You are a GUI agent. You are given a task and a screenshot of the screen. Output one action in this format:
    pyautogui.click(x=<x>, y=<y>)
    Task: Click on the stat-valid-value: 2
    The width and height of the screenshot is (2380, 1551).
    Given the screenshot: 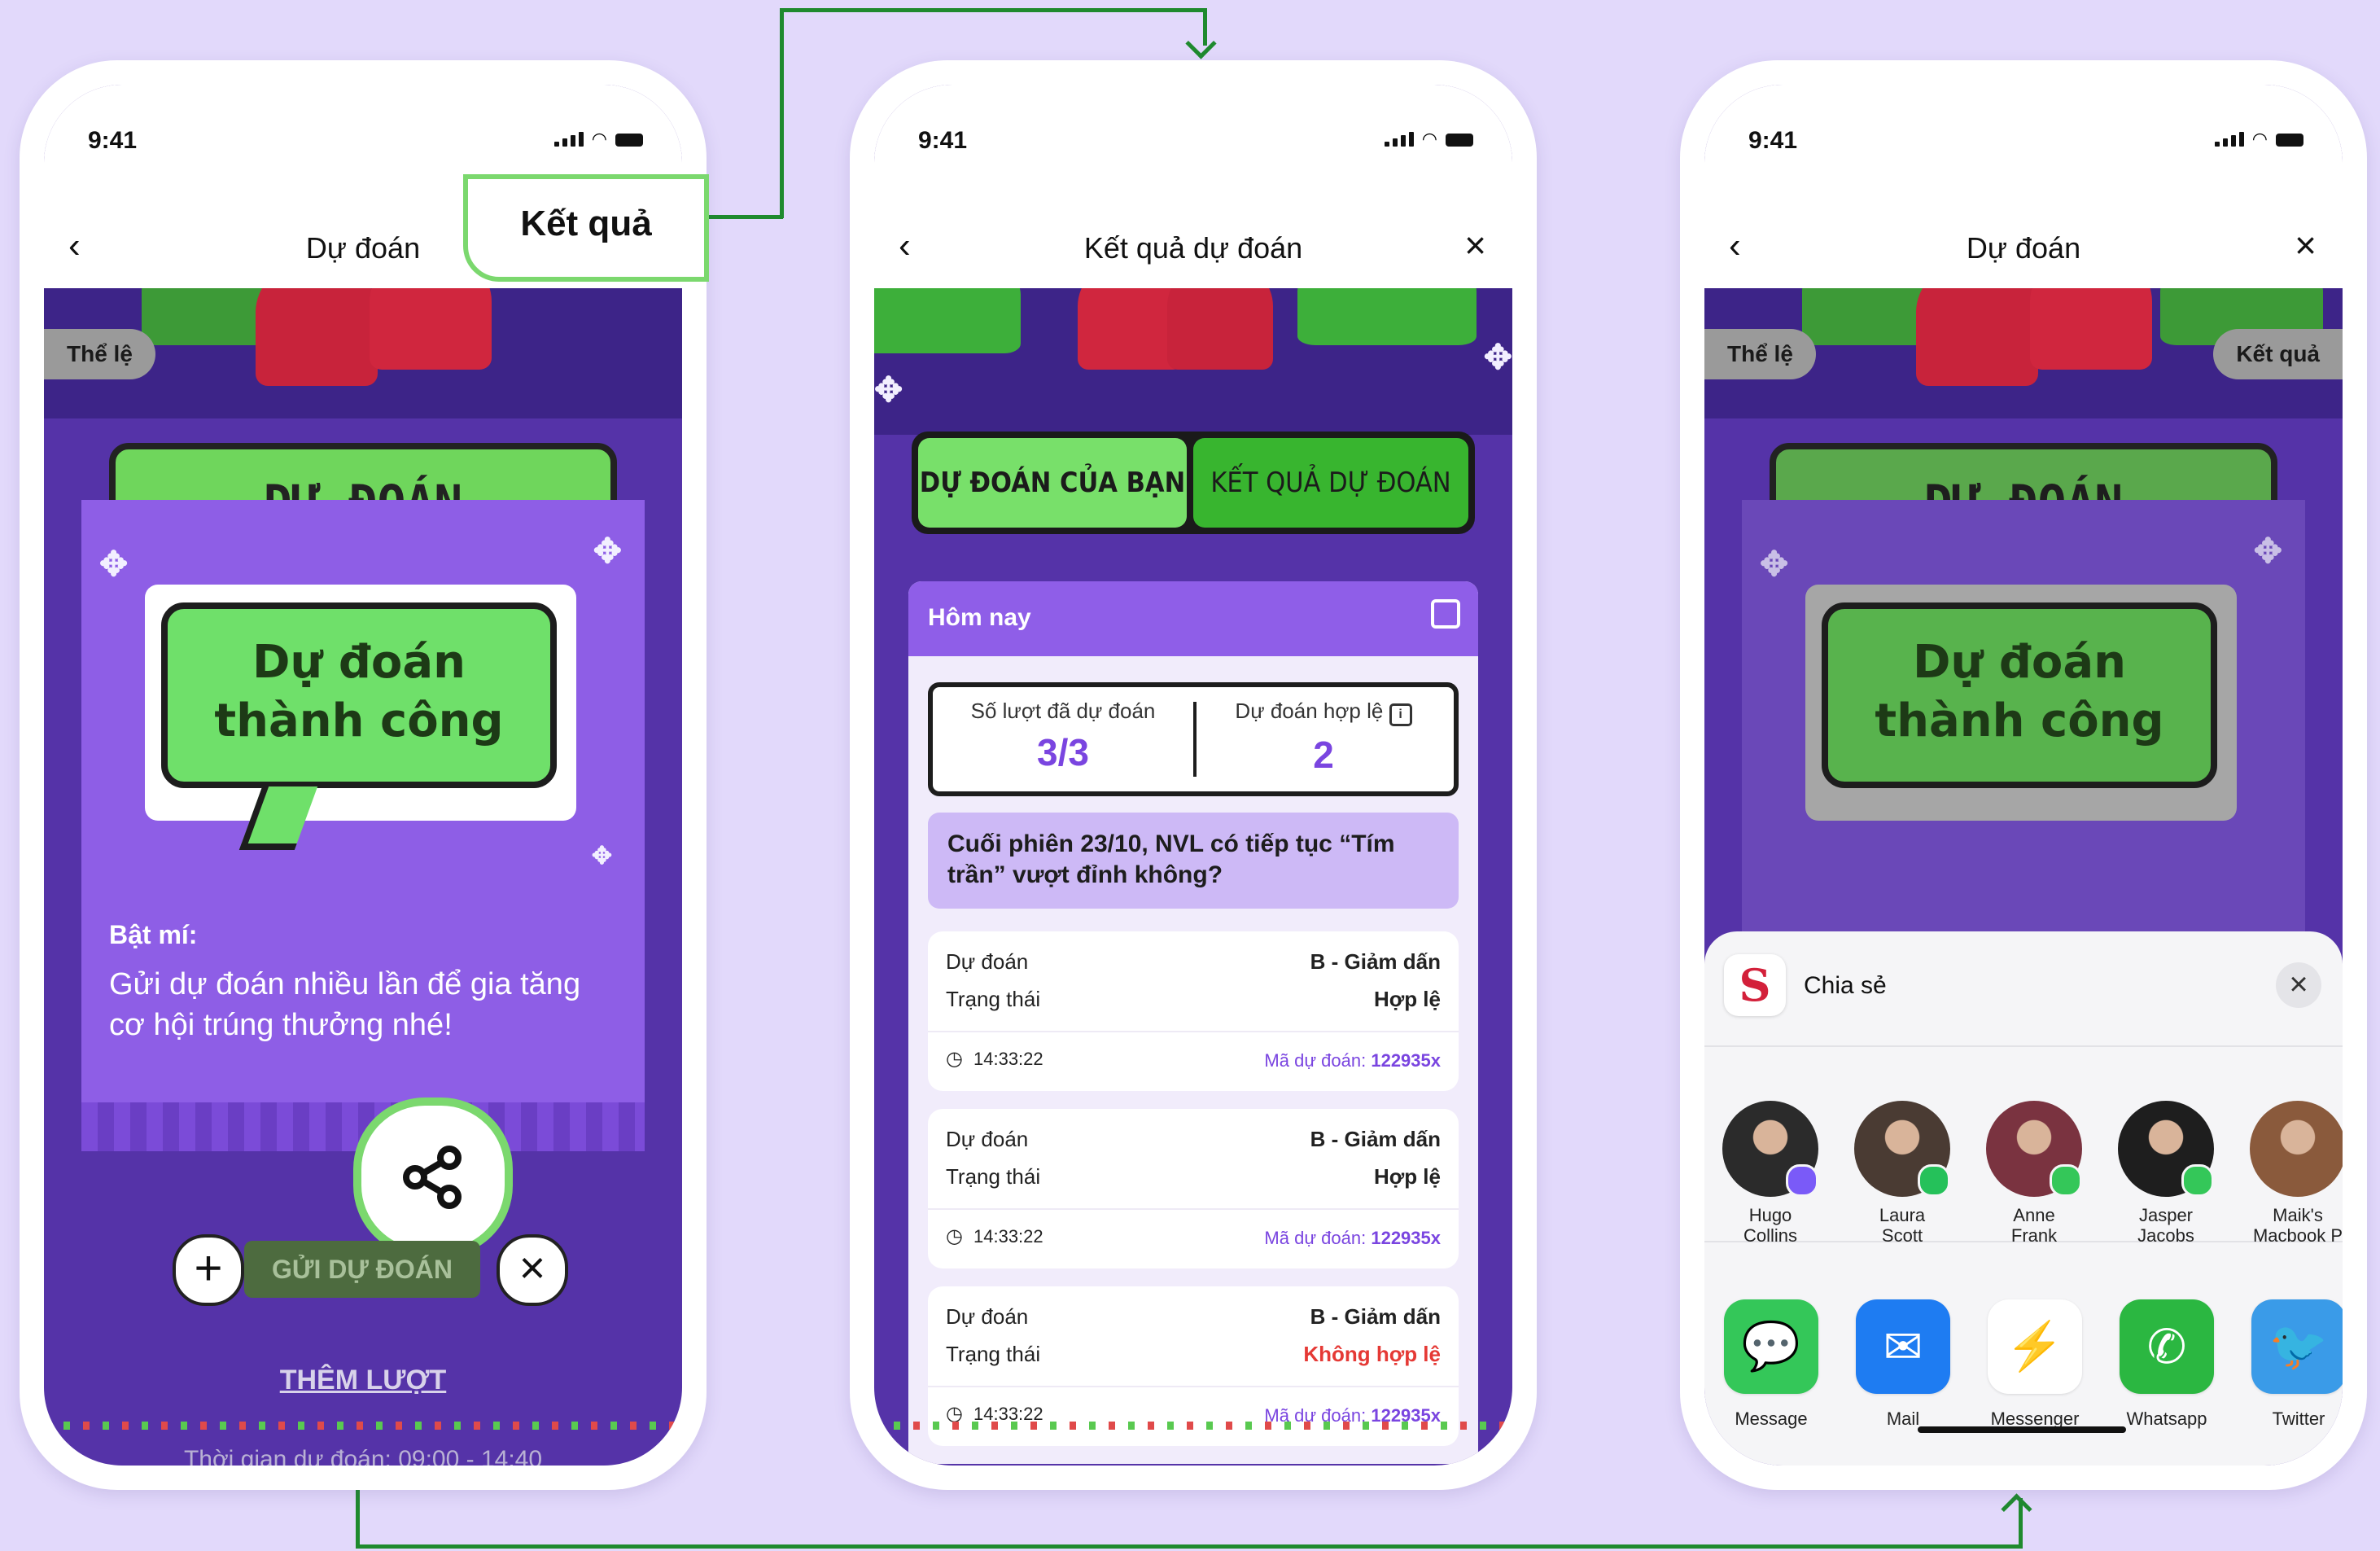 What is the action you would take?
    pyautogui.click(x=1323, y=755)
    